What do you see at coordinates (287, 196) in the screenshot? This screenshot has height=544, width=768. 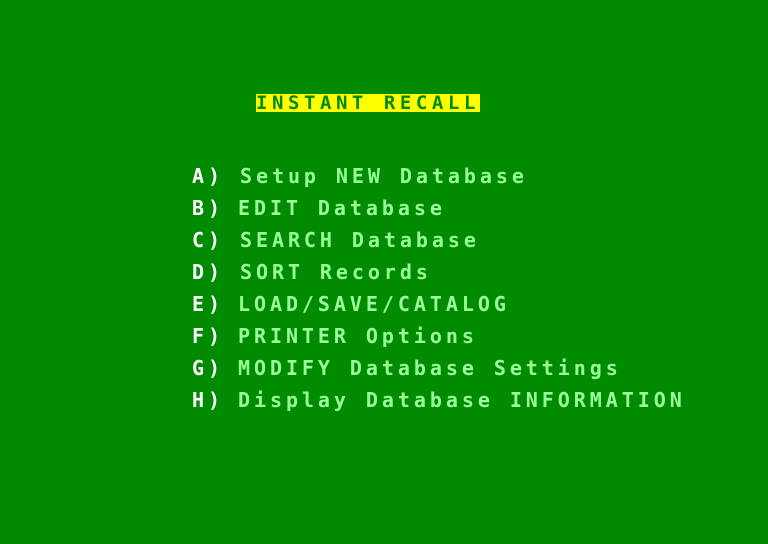 I see `menu-item-edit-database: B) EDIT Database` at bounding box center [287, 196].